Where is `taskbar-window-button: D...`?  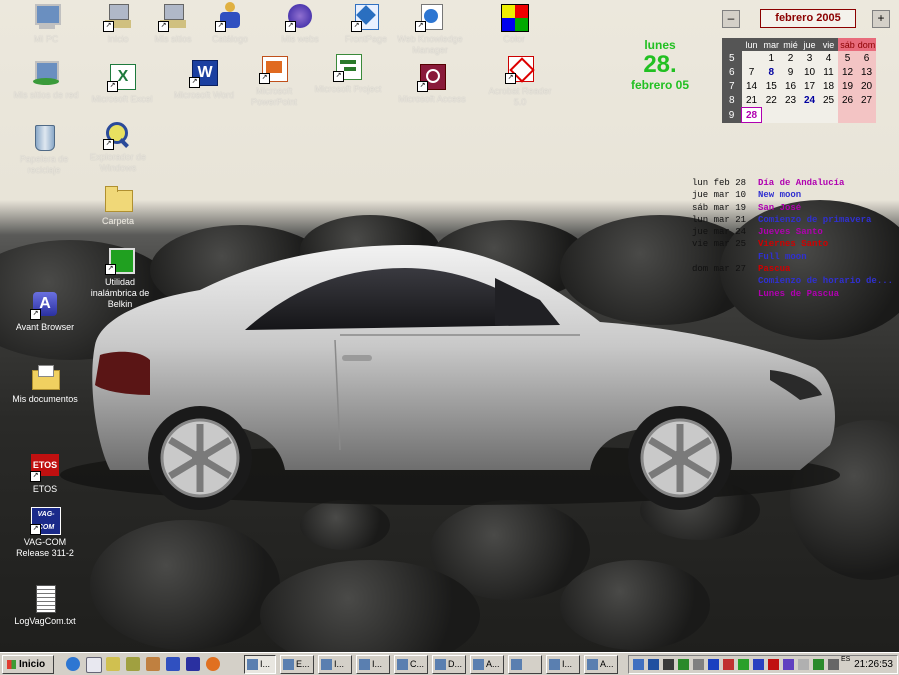 taskbar-window-button: D... is located at coordinates (449, 664).